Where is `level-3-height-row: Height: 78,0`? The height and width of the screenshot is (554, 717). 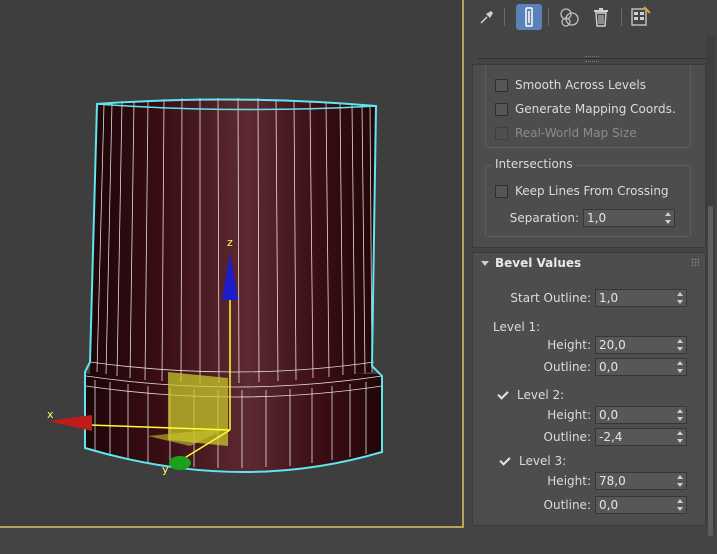
level-3-height-row: Height: 78,0 is located at coordinates (580, 481).